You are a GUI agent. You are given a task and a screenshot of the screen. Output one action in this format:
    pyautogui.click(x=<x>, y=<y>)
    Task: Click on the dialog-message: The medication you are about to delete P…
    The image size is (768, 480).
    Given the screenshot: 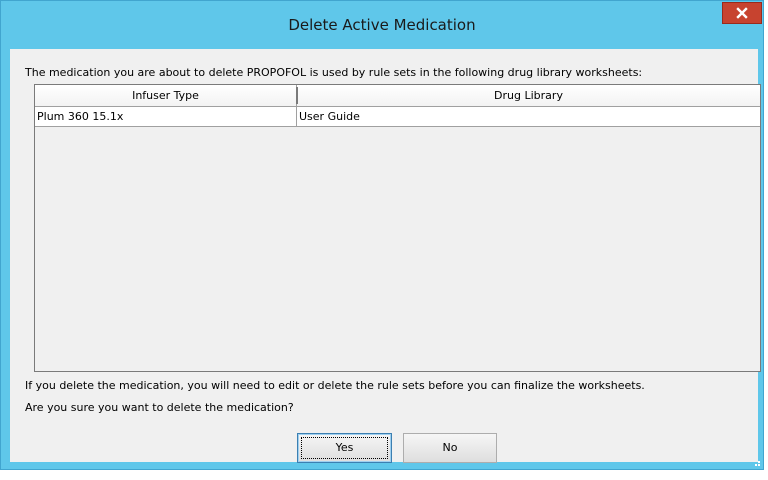 What is the action you would take?
    pyautogui.click(x=334, y=72)
    